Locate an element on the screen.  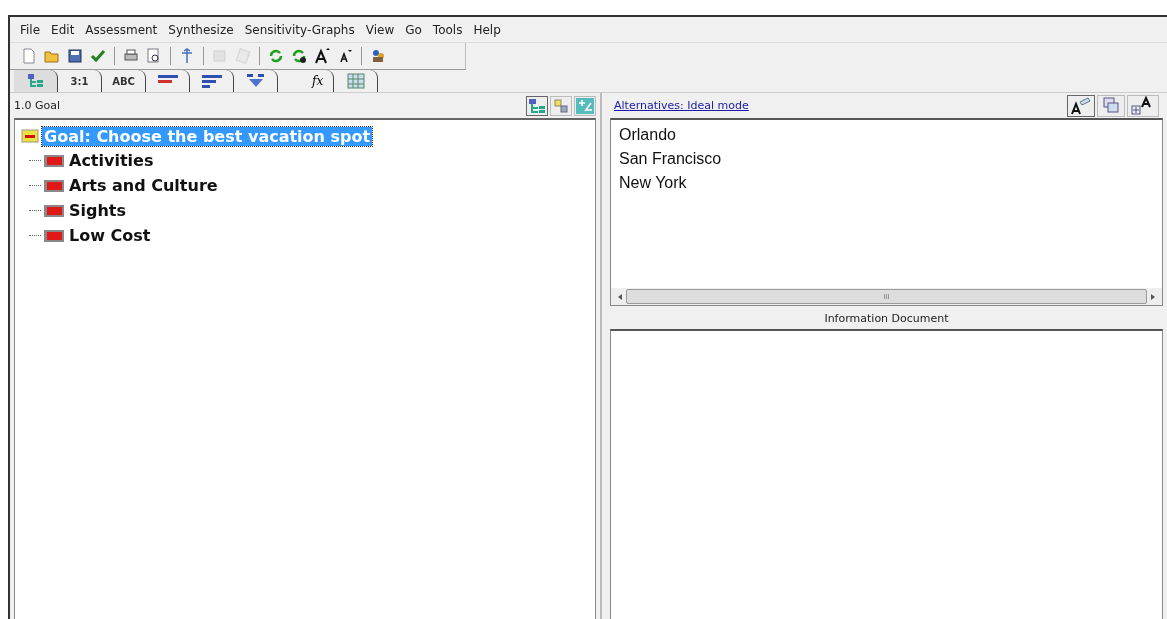
menu-item: Tools is located at coordinates (447, 30).